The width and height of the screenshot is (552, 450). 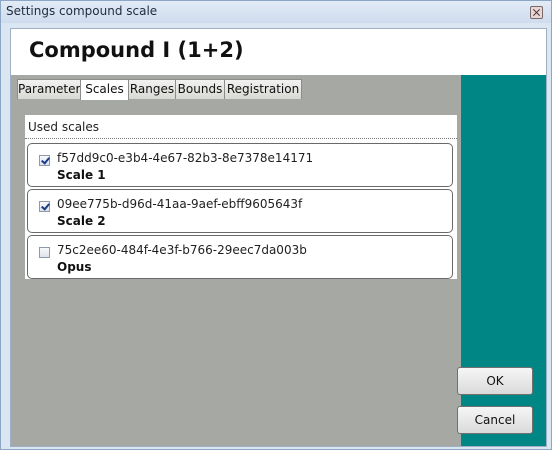 I want to click on scale-id: 09ee775b-d96d-41aa-9aef-ebff9605643f, so click(x=180, y=204).